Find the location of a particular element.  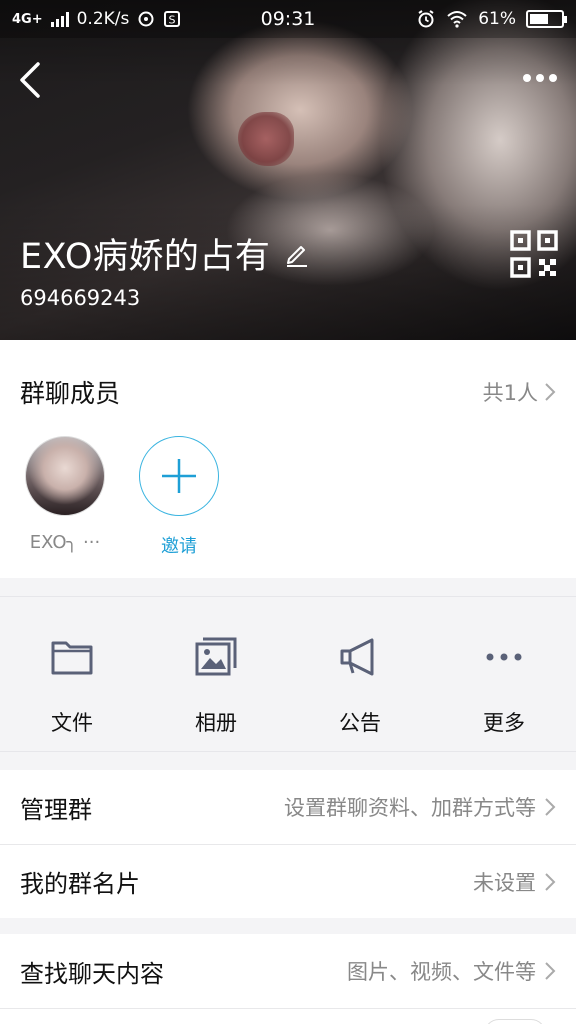

toggle-switch is located at coordinates (515, 1021).